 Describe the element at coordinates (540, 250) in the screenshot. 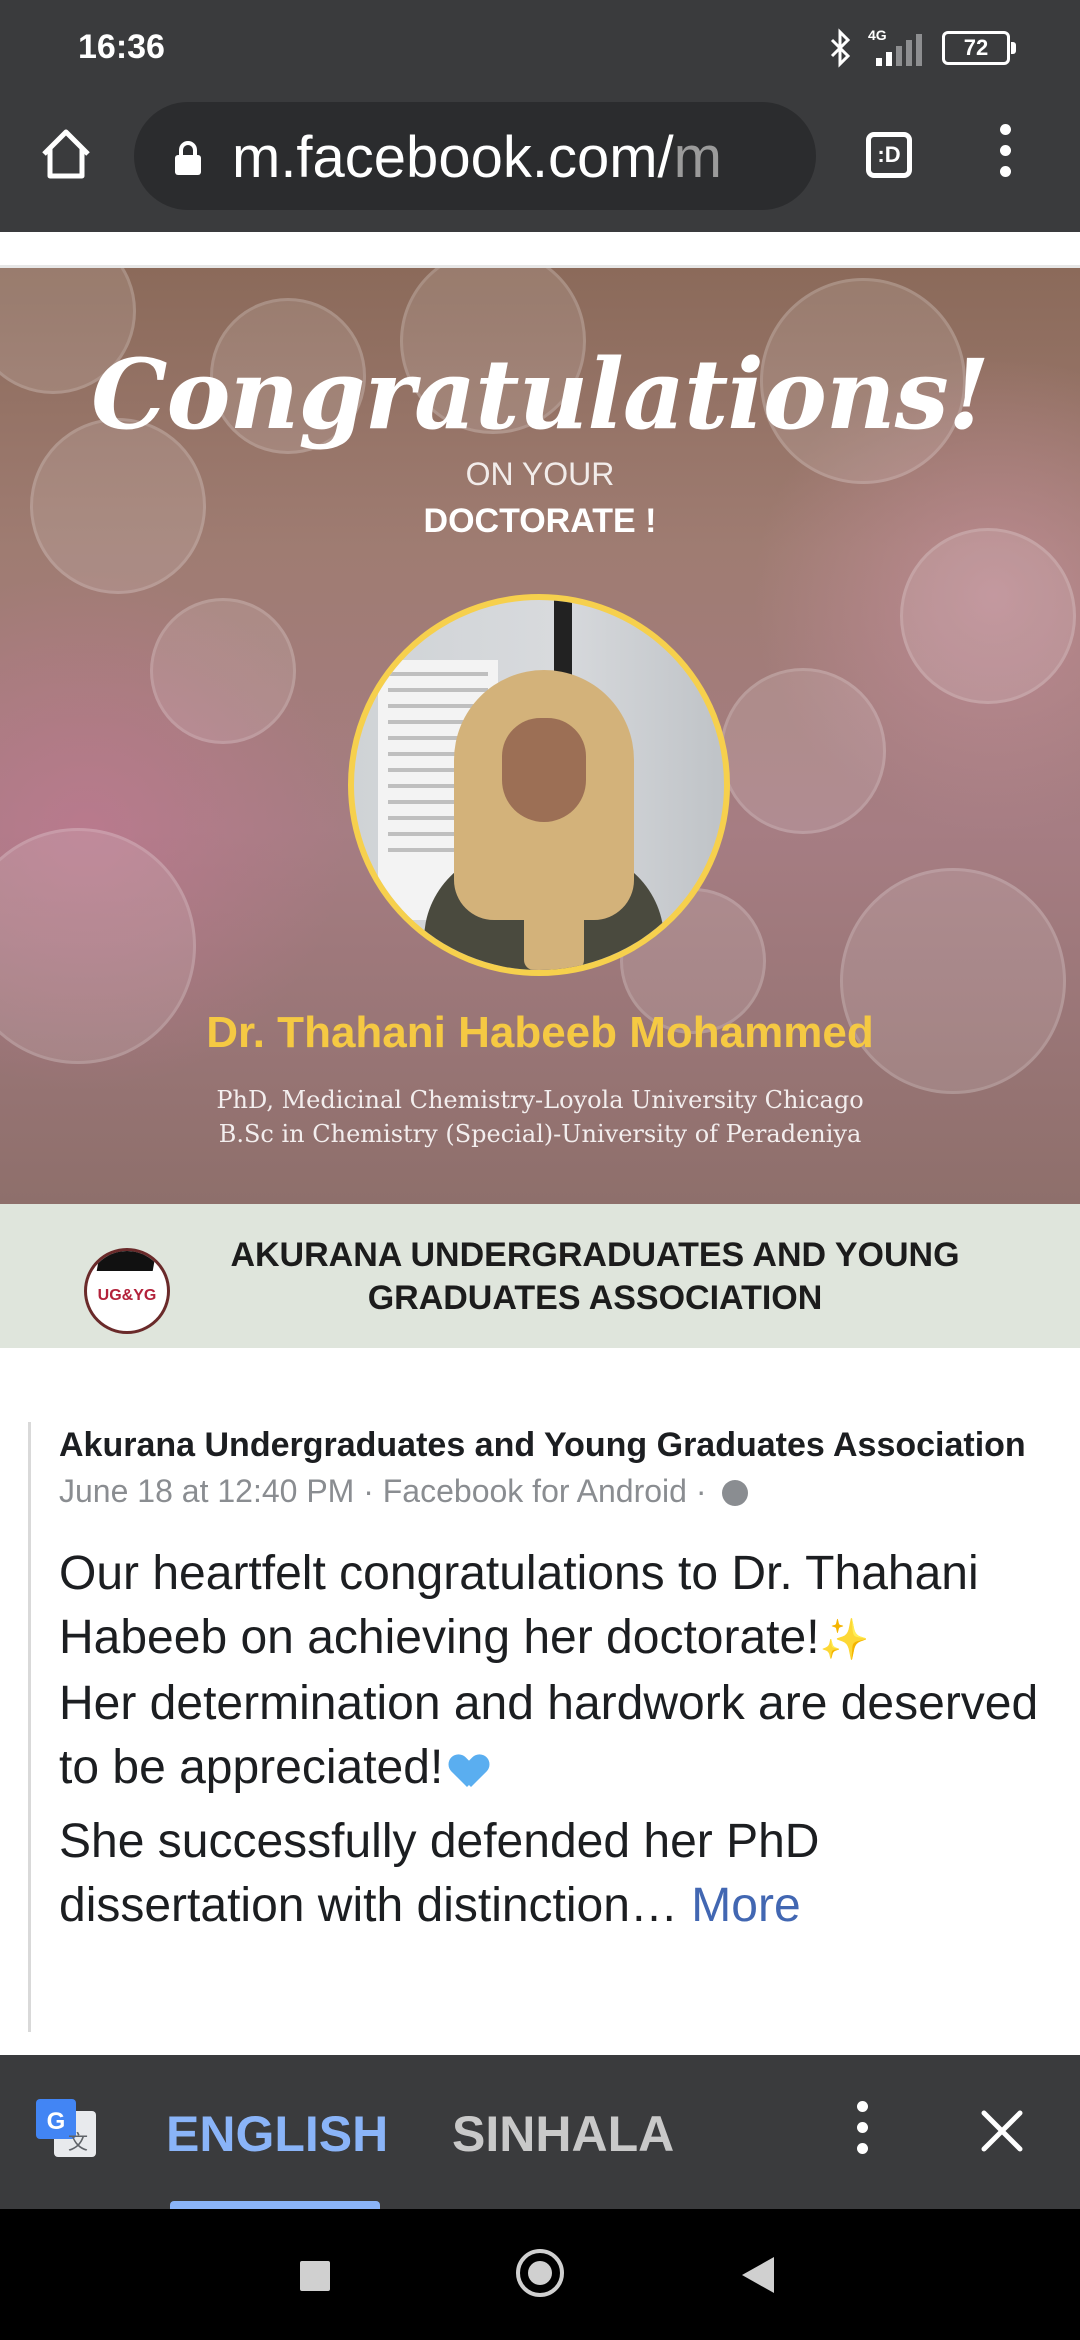

I see `divider` at that location.